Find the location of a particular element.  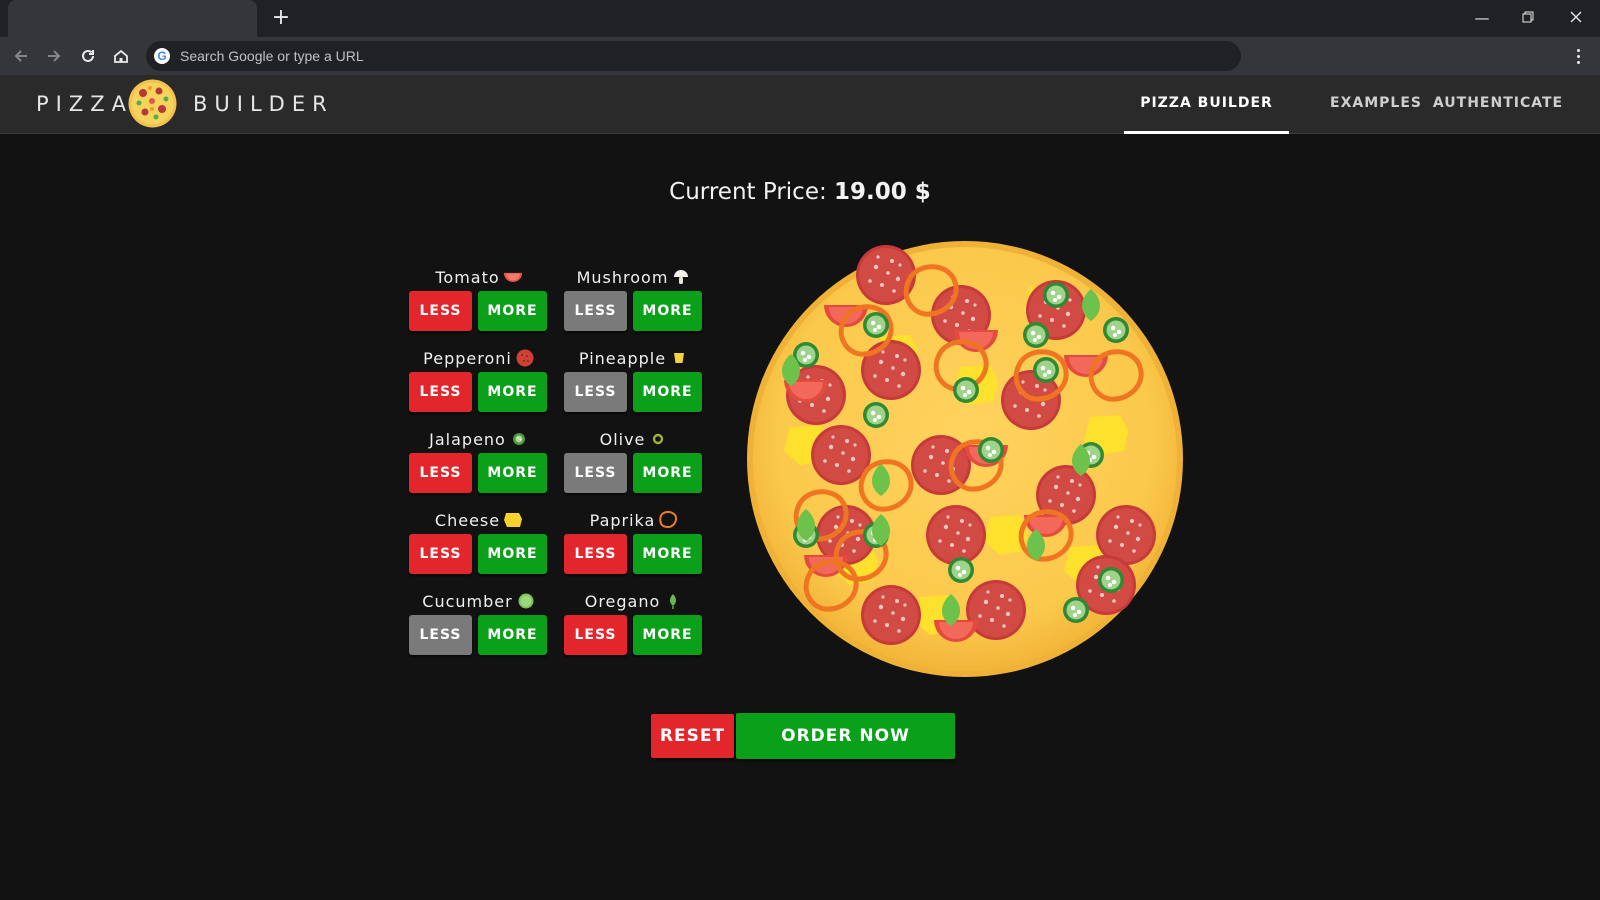

ingredient-jalapeno: Jalapeno LESS MORE is located at coordinates (479, 465).